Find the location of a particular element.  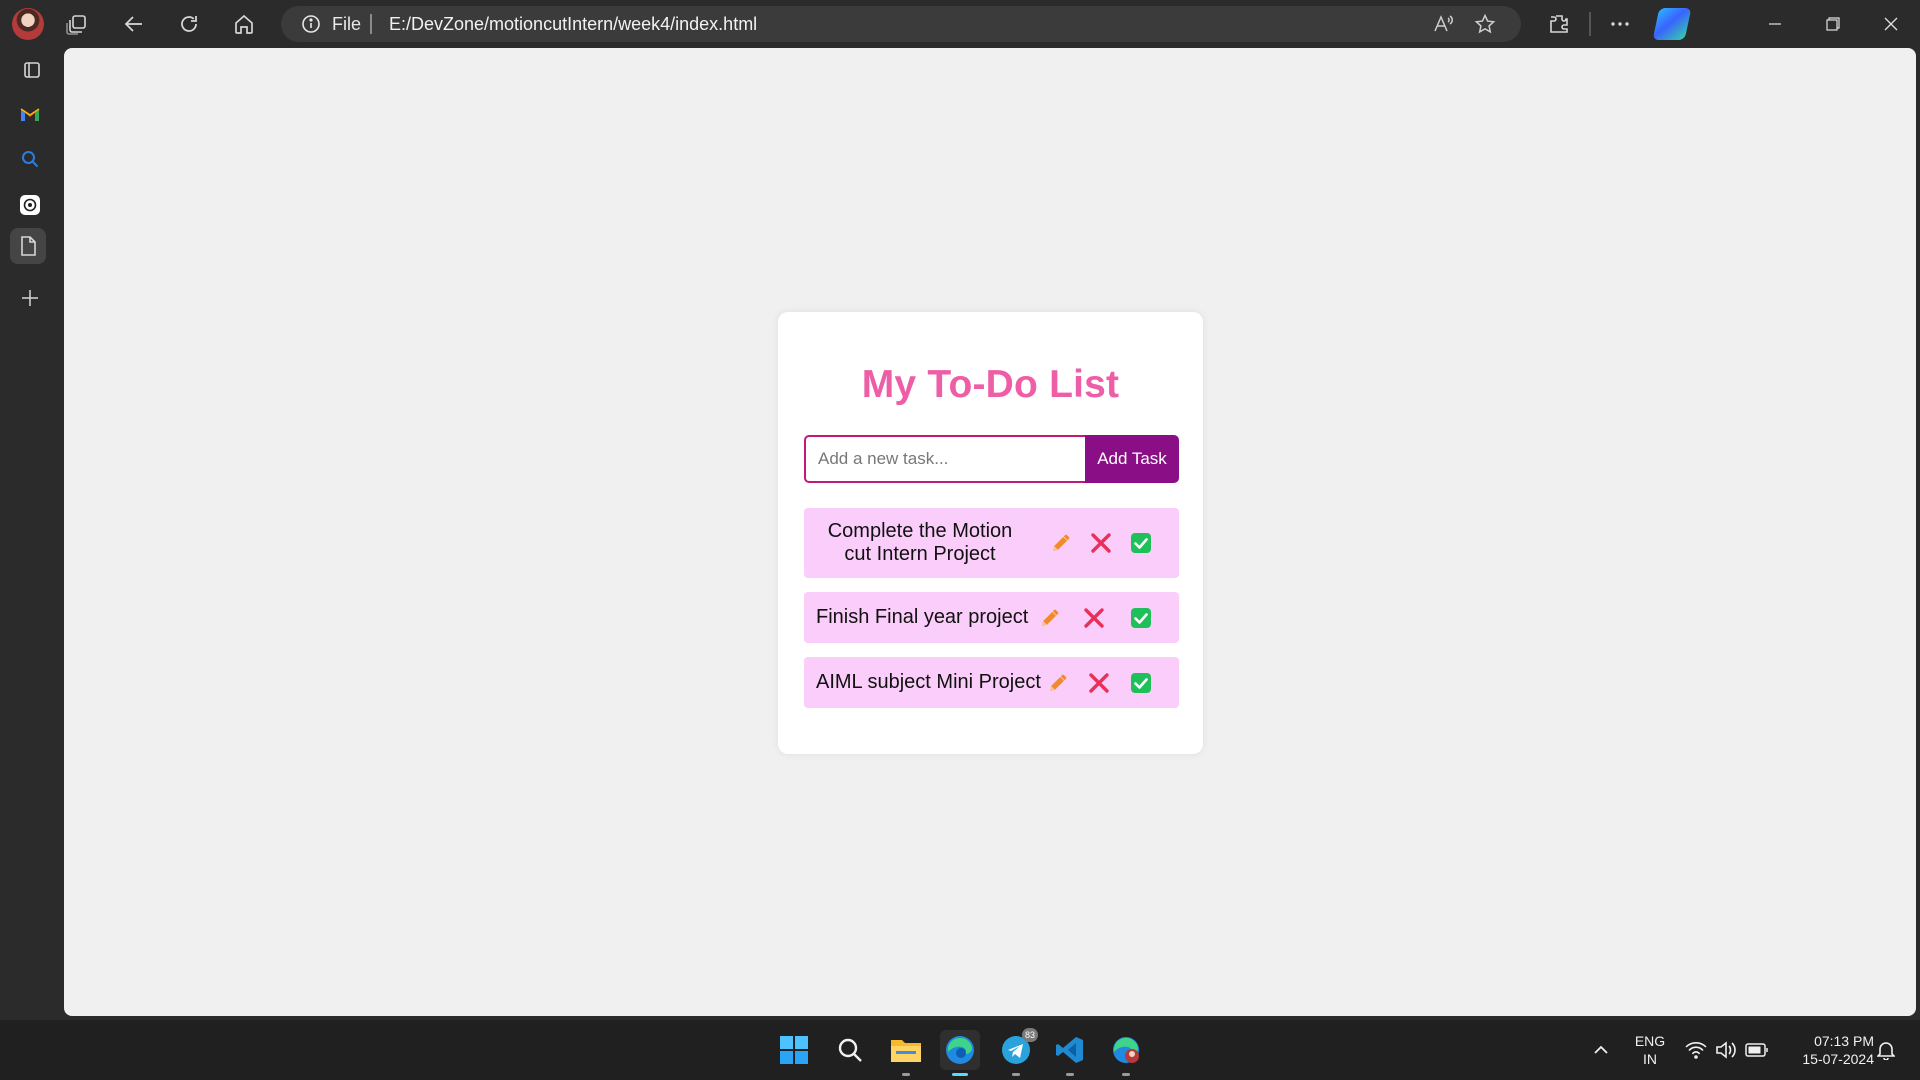

refresh-icon is located at coordinates (189, 24).